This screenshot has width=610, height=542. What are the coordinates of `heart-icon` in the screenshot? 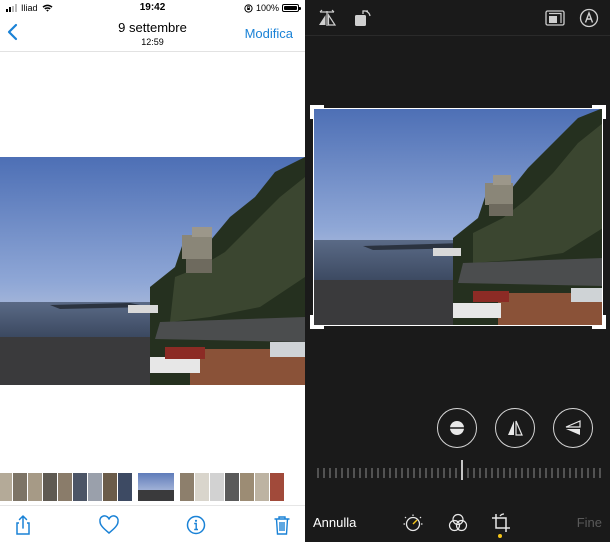 It's located at (109, 525).